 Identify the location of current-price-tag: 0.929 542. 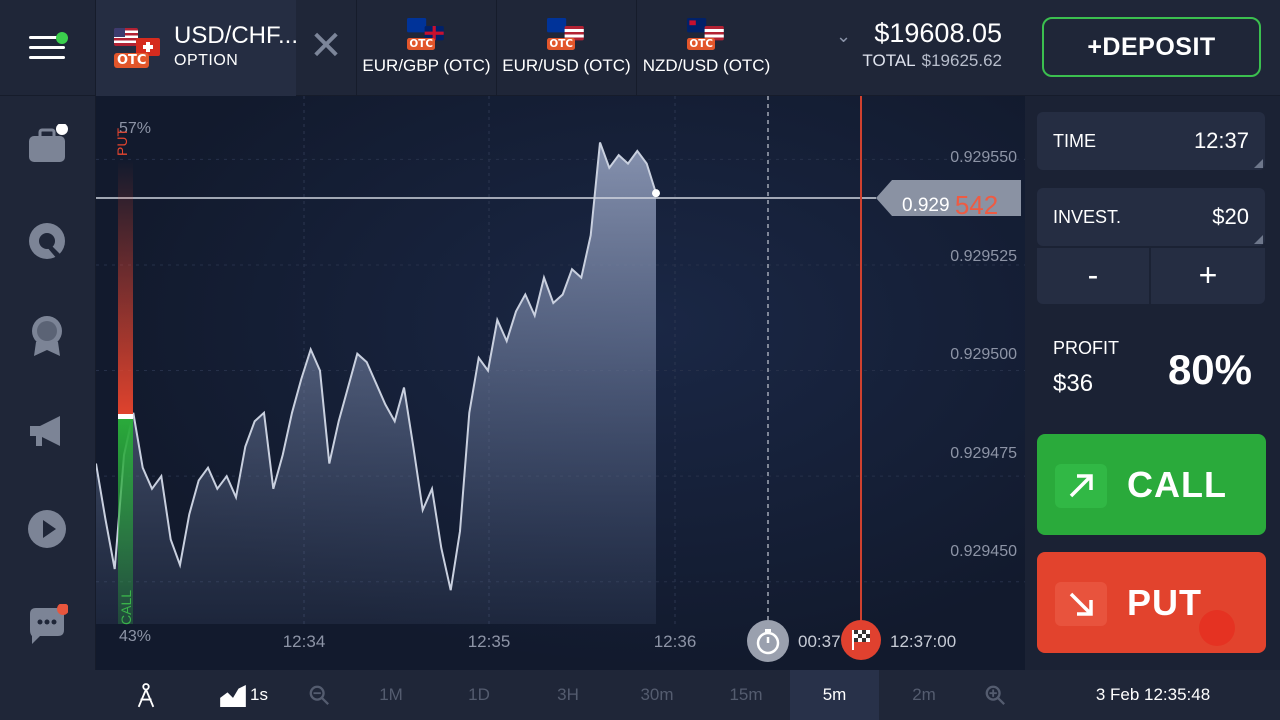
(948, 200).